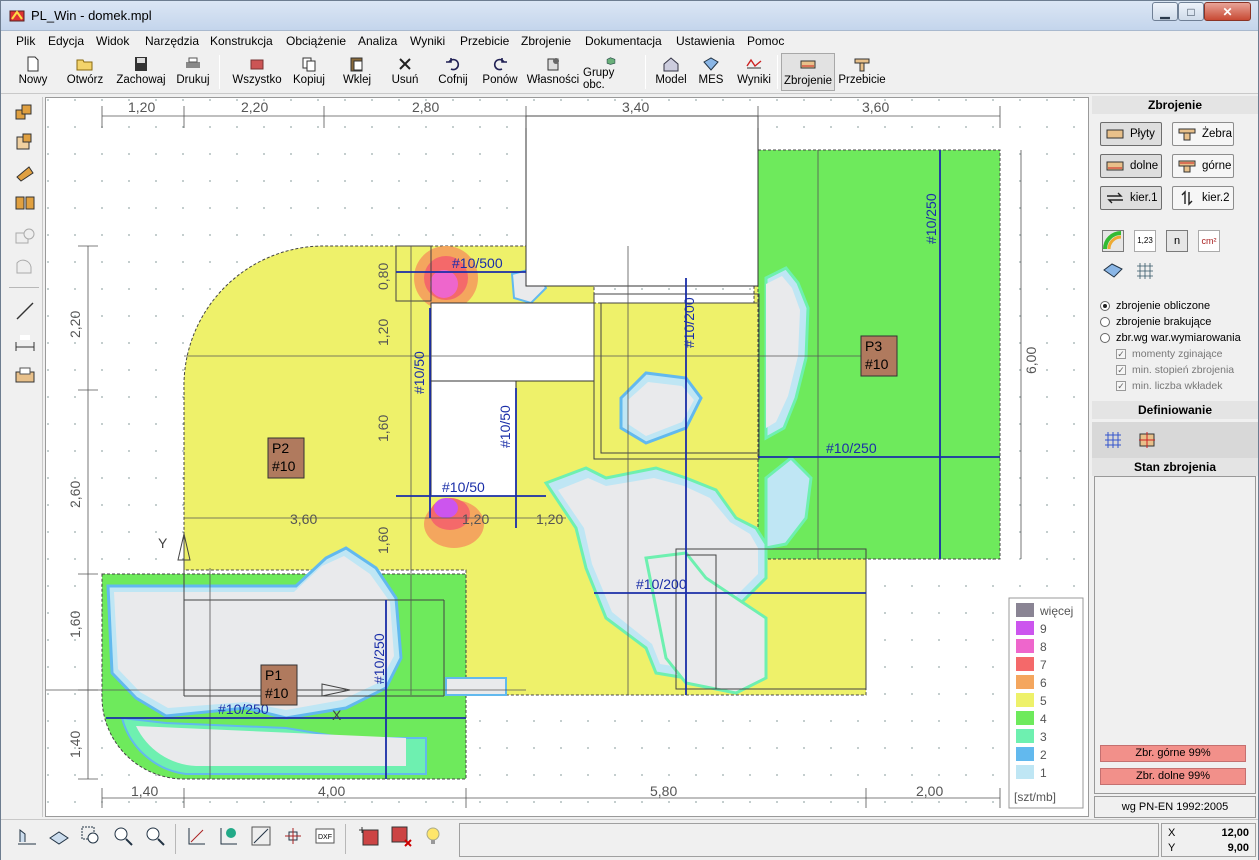 This screenshot has width=1259, height=860. What do you see at coordinates (427, 41) in the screenshot?
I see `menu-wyniki: Wyniki` at bounding box center [427, 41].